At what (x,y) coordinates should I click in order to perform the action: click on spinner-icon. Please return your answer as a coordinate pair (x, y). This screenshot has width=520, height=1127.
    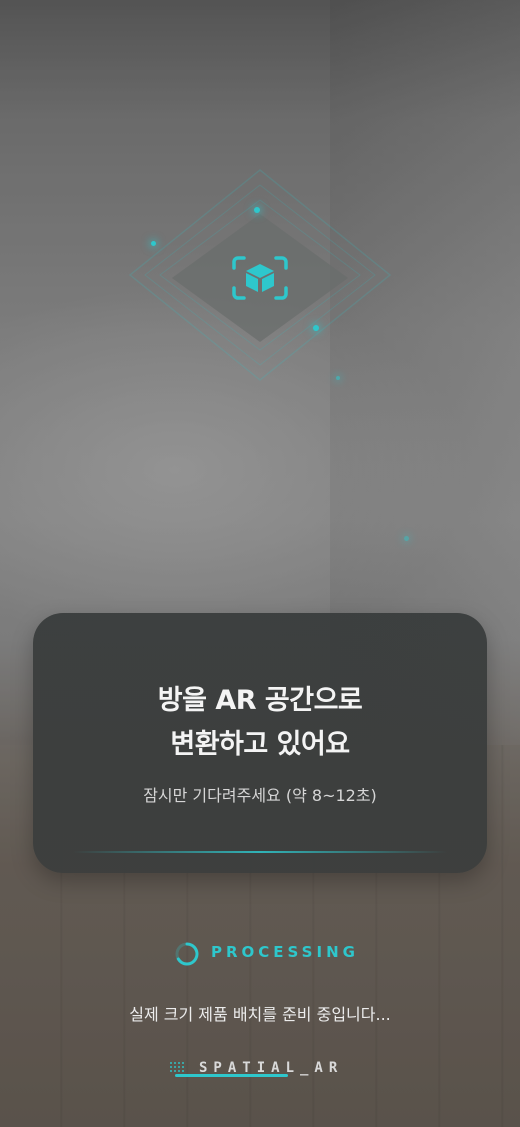
    Looking at the image, I should click on (187, 954).